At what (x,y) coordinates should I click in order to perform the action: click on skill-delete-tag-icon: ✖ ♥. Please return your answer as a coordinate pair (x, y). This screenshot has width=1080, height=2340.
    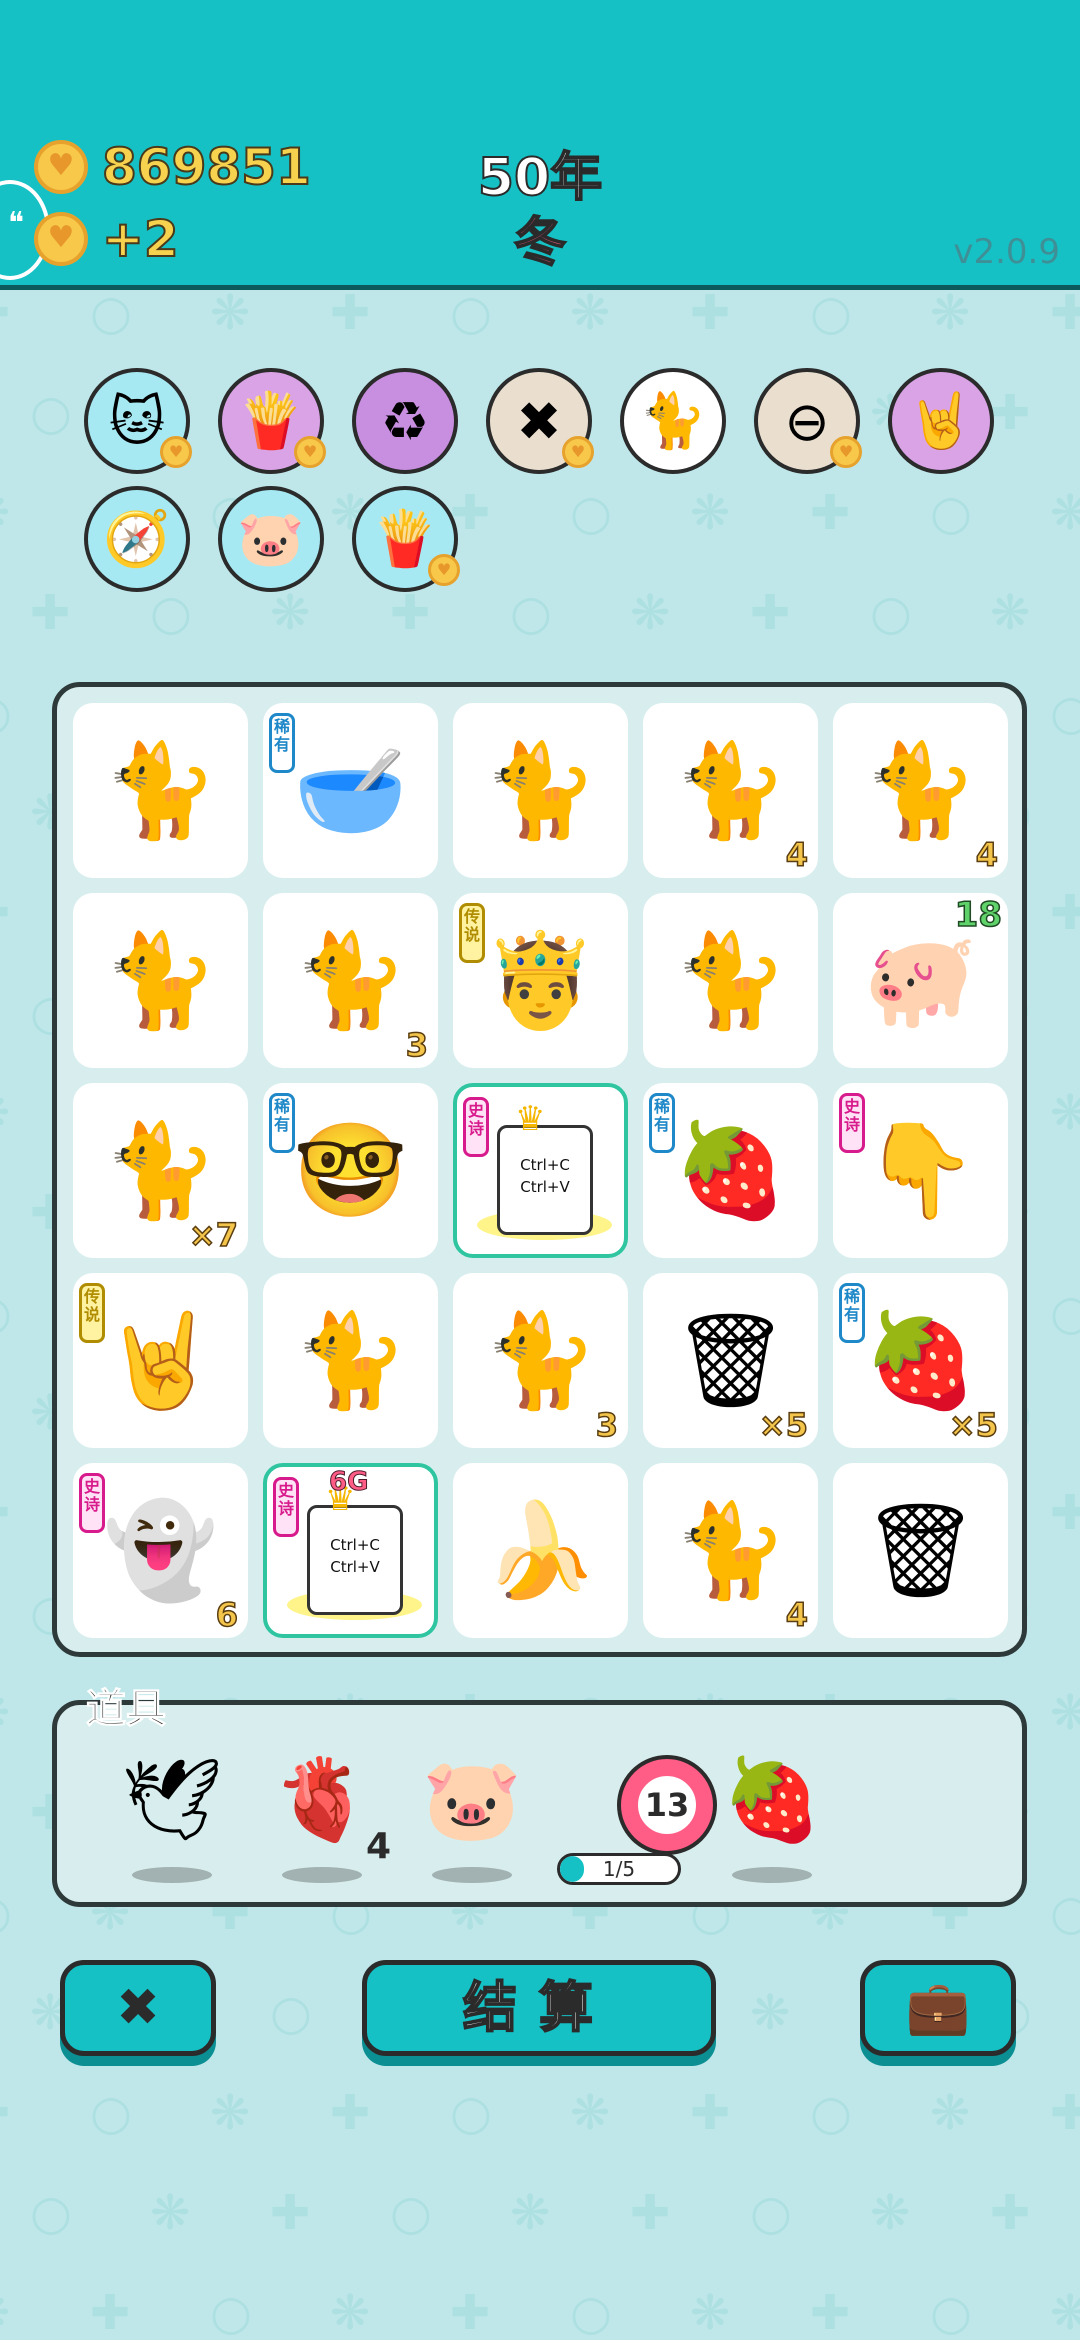
    Looking at the image, I should click on (540, 421).